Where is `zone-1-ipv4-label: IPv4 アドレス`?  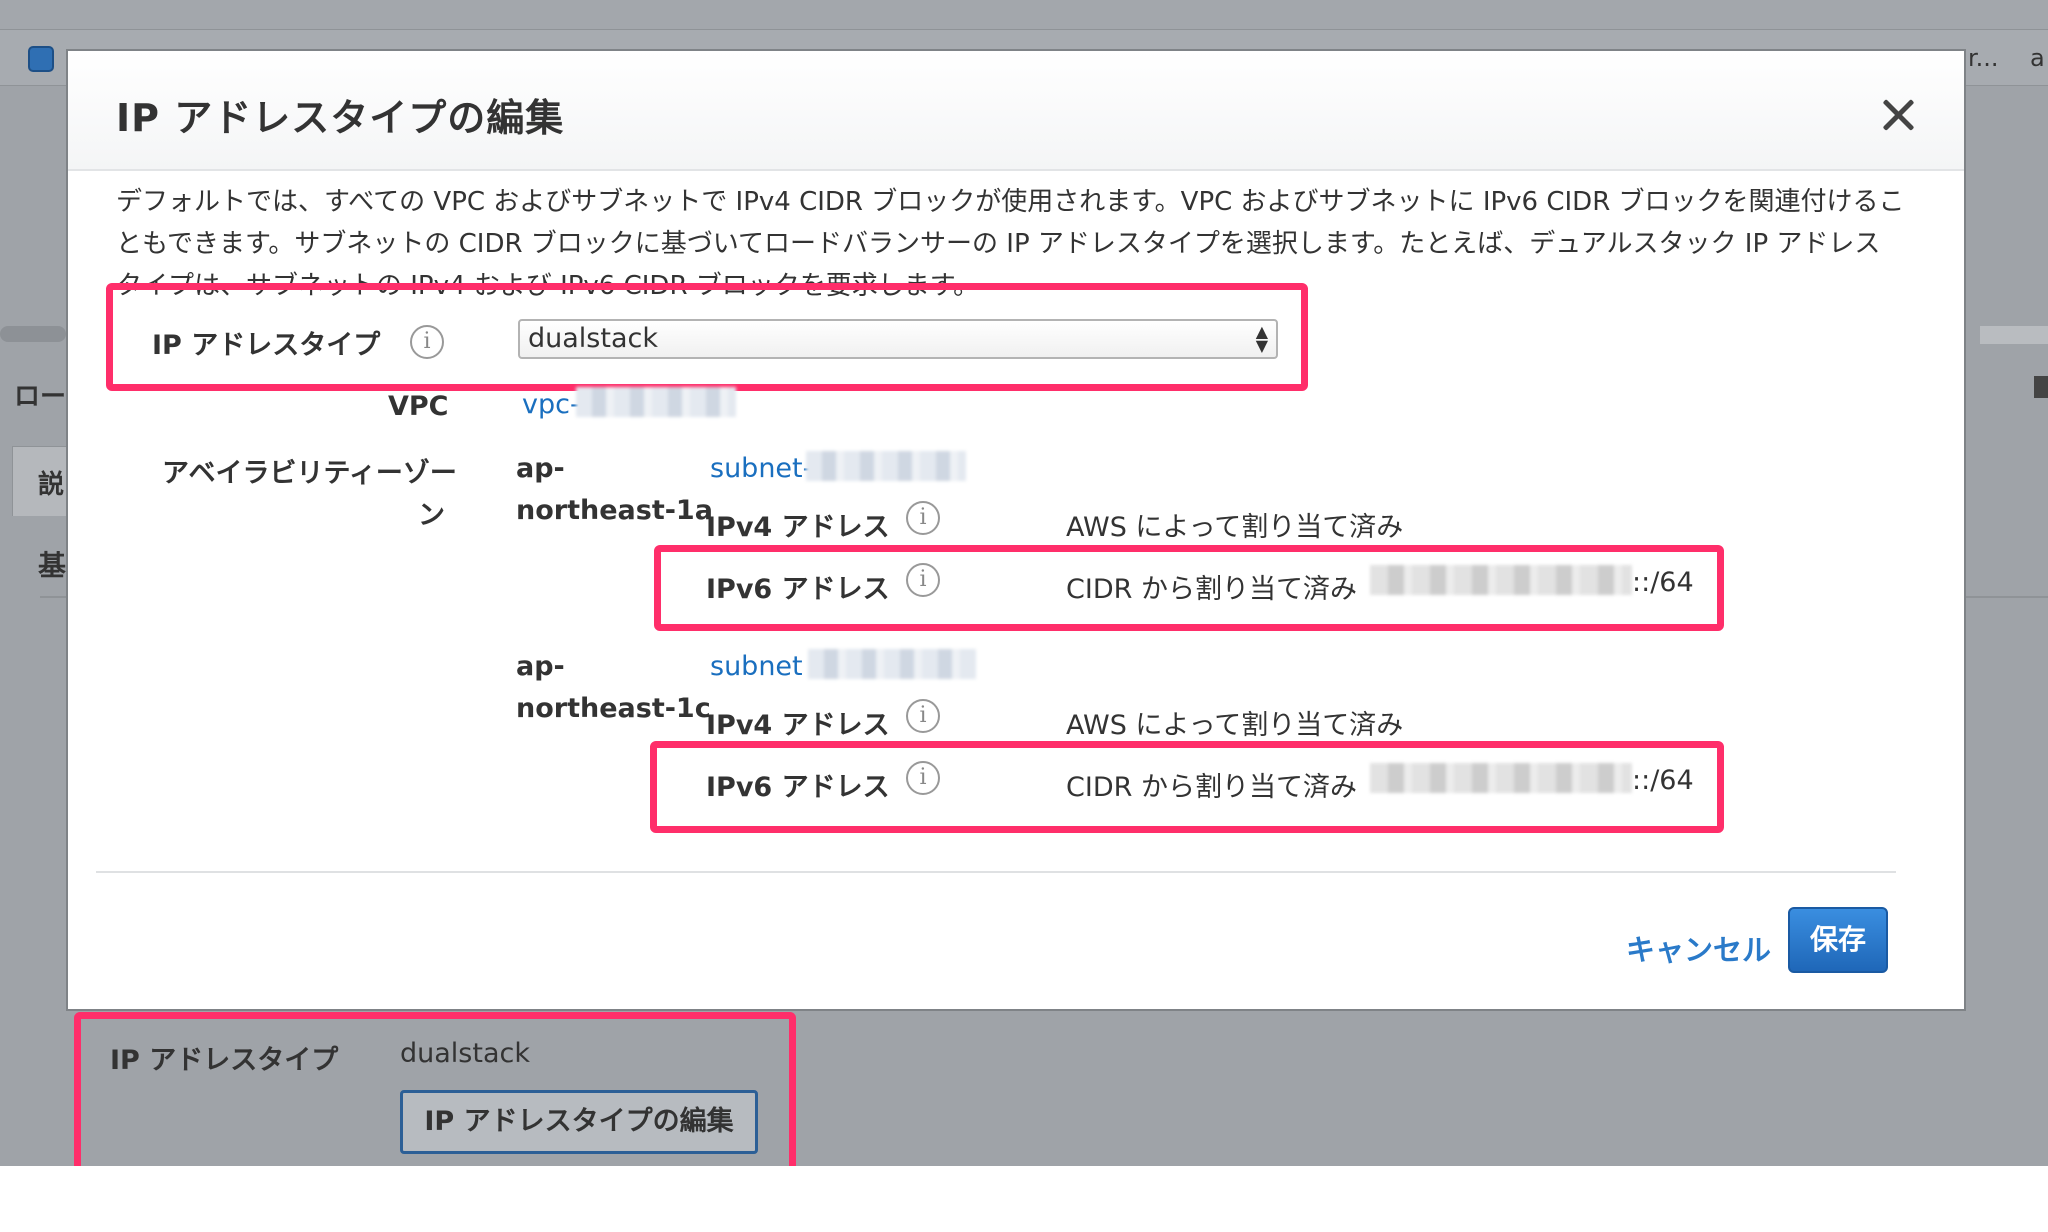 zone-1-ipv4-label: IPv4 アドレス is located at coordinates (798, 527).